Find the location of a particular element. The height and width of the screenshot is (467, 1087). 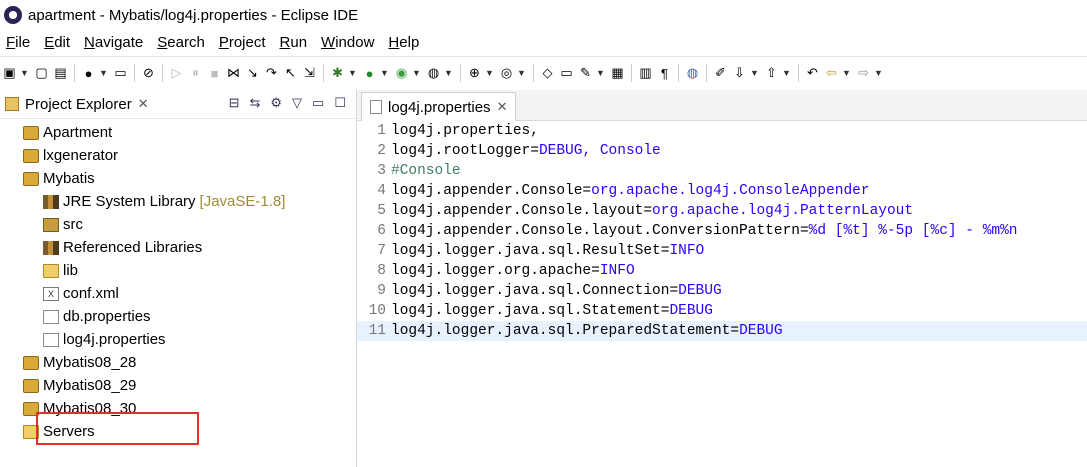

run-icon: ● is located at coordinates (369, 73).